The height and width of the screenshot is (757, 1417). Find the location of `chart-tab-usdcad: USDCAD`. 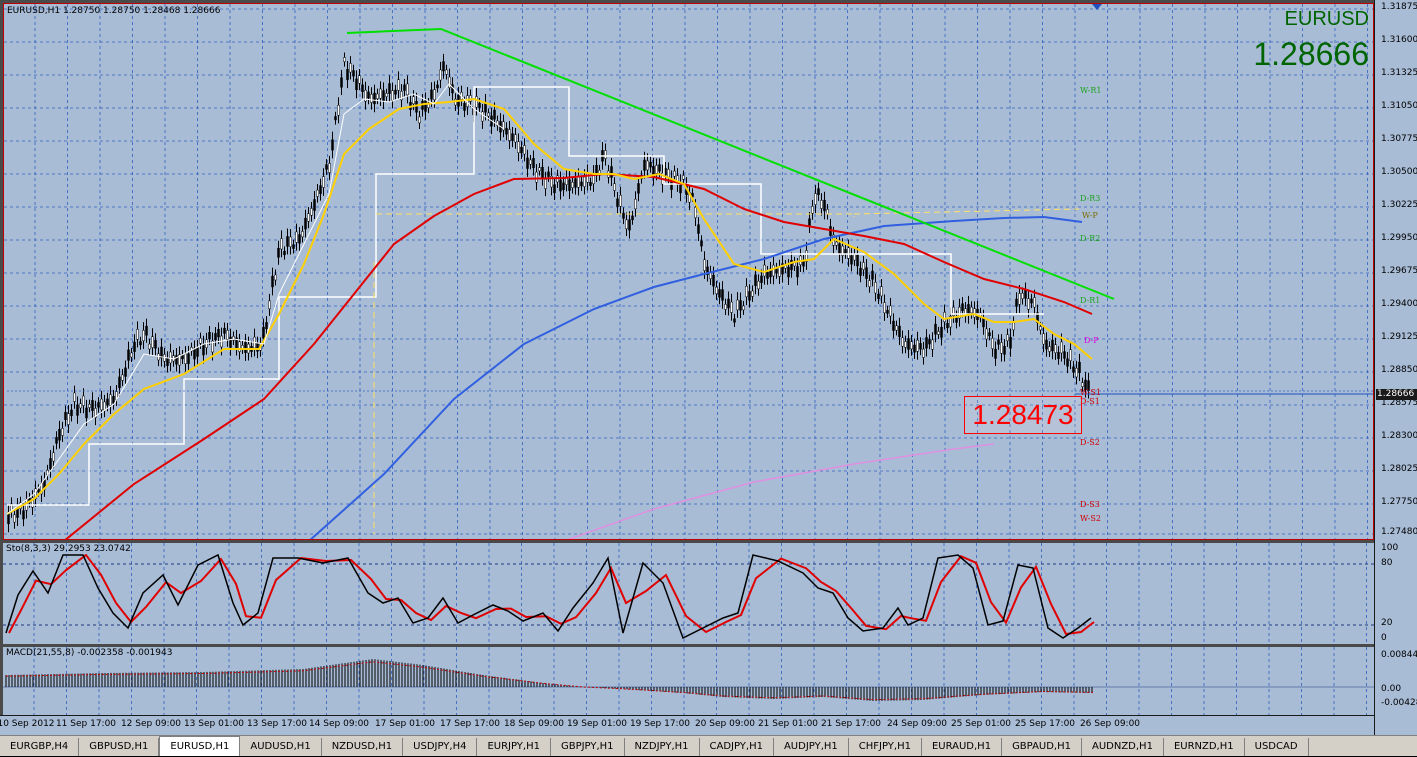

chart-tab-usdcad: USDCAD is located at coordinates (1277, 747).